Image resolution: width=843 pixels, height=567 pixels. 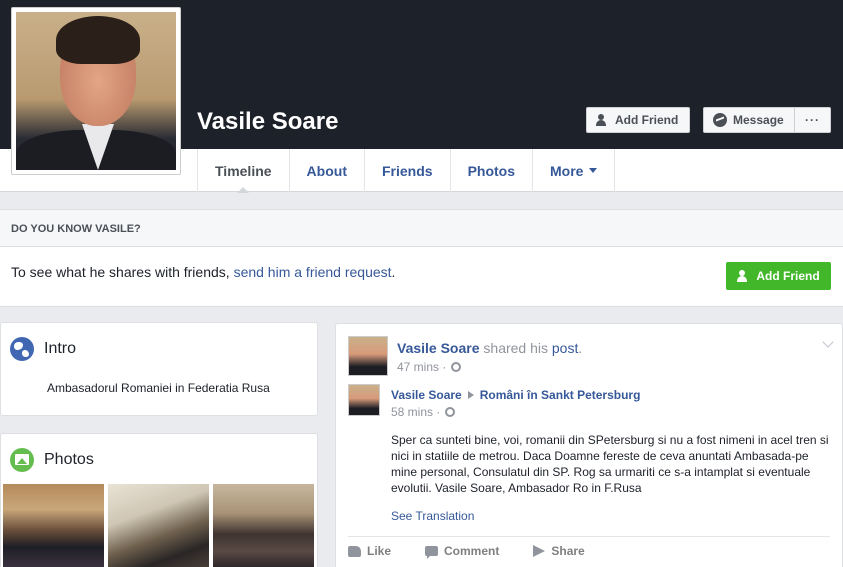 What do you see at coordinates (560, 395) in the screenshot?
I see `group-link: Români în Sankt Petersburg` at bounding box center [560, 395].